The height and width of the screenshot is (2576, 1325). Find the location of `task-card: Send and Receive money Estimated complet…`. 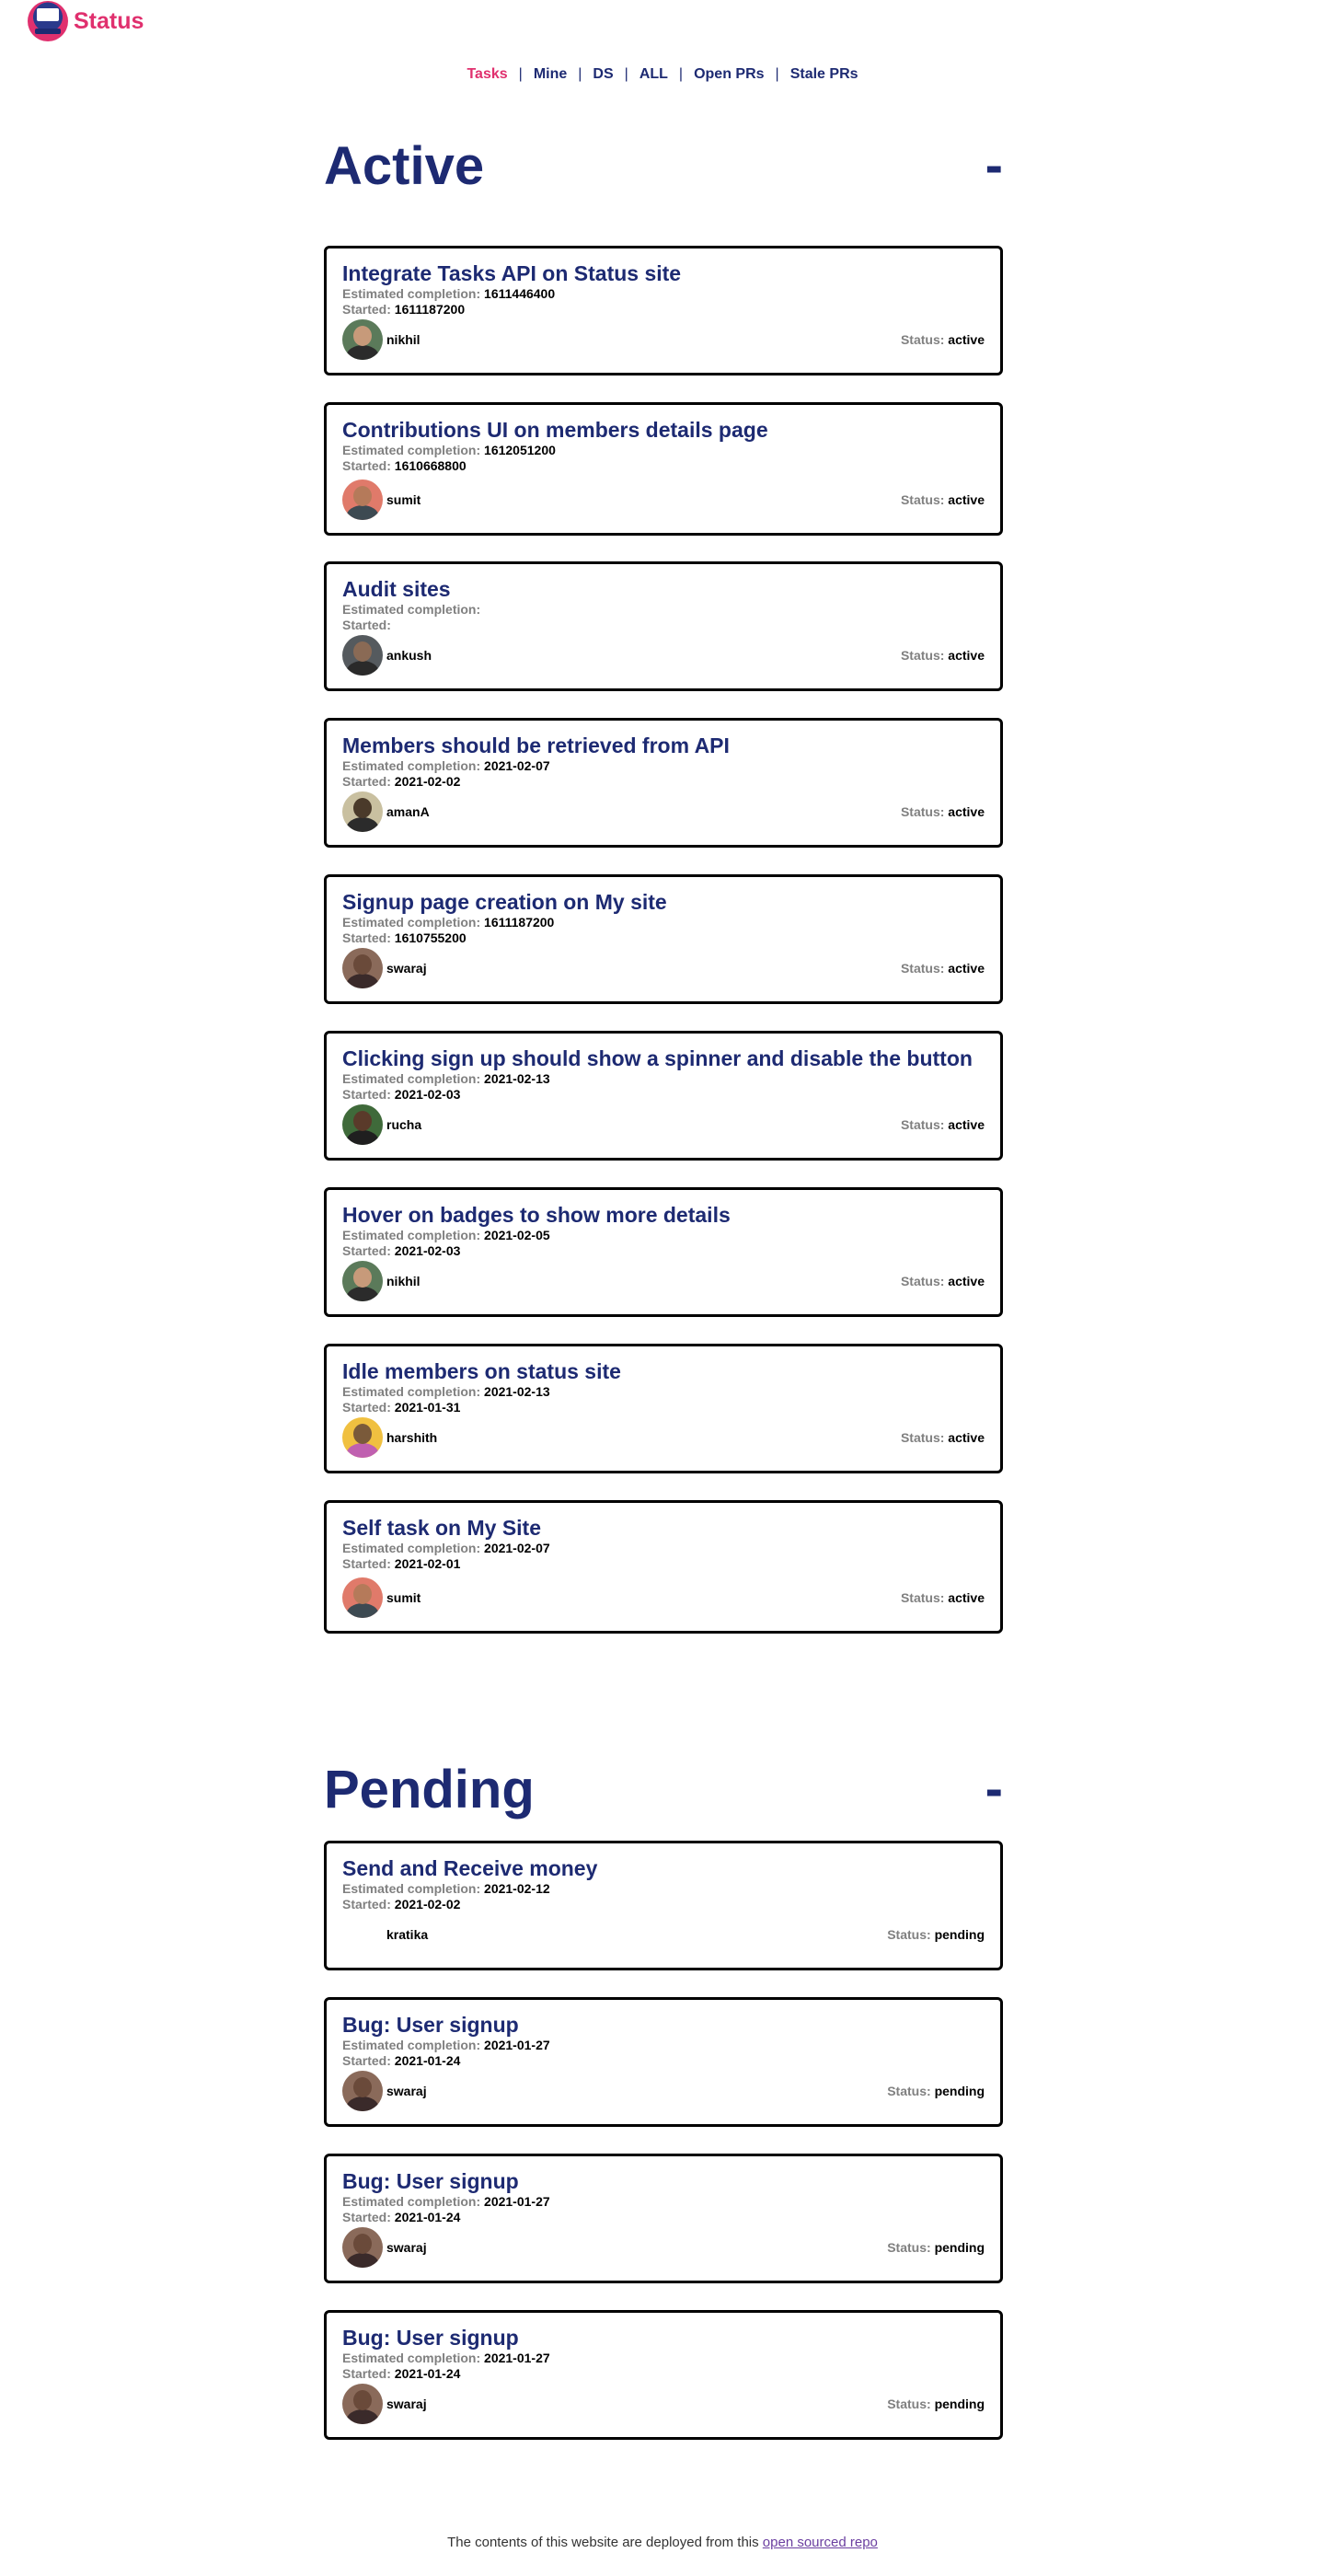

task-card: Send and Receive money Estimated complet… is located at coordinates (663, 1905).